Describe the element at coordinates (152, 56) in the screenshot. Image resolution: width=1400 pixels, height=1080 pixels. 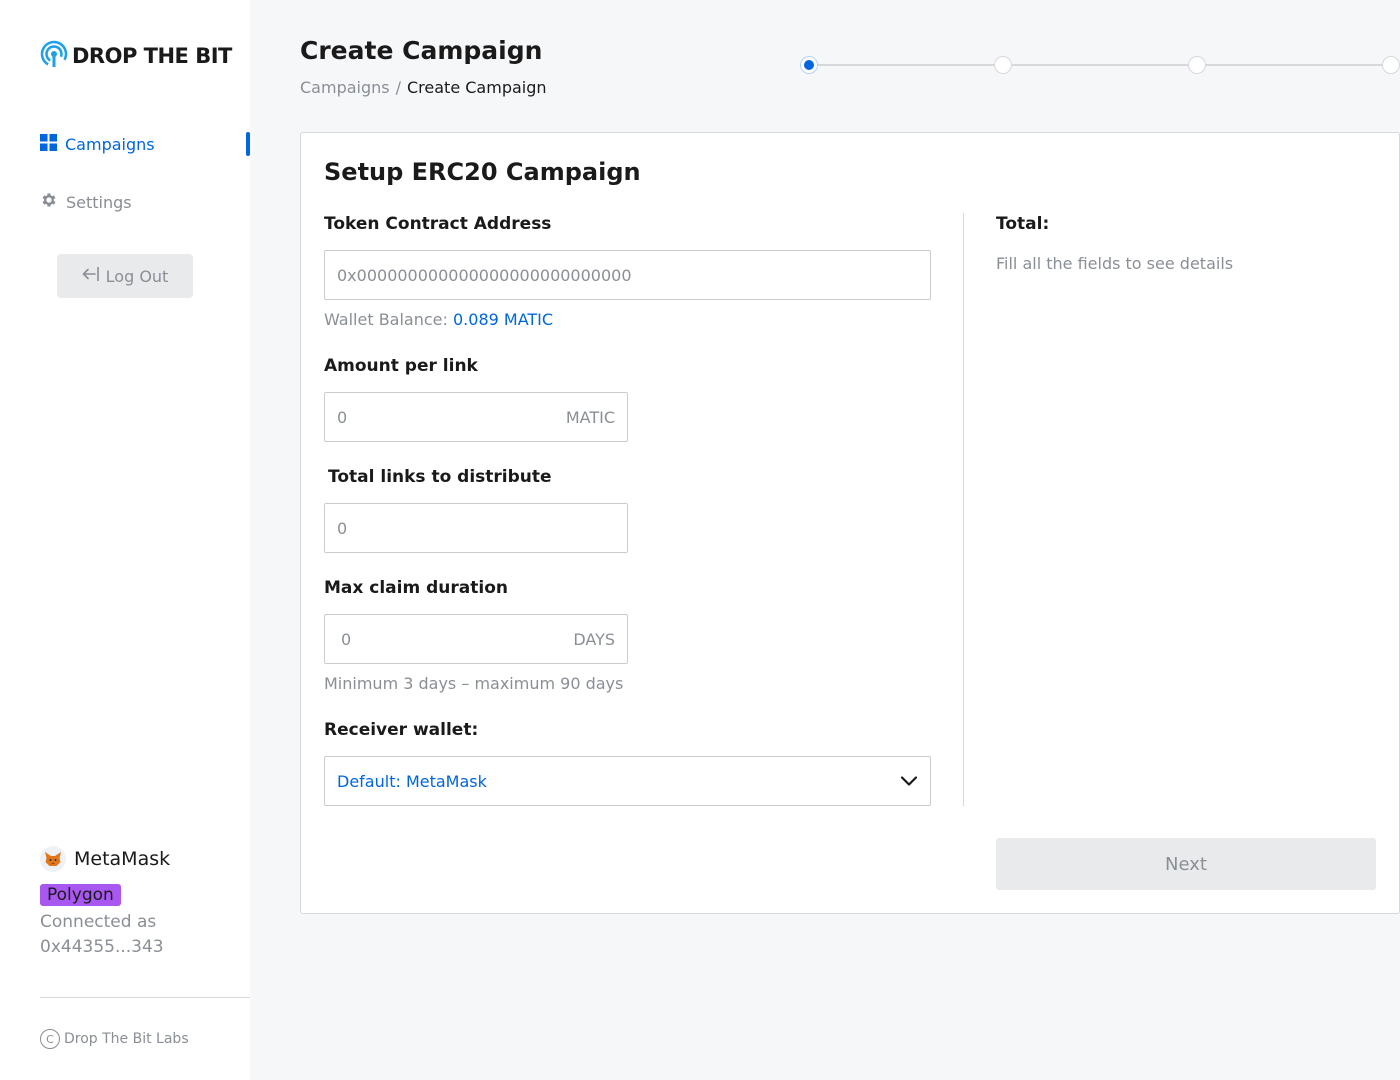
I see `brand-name: DROP THE BIT` at that location.